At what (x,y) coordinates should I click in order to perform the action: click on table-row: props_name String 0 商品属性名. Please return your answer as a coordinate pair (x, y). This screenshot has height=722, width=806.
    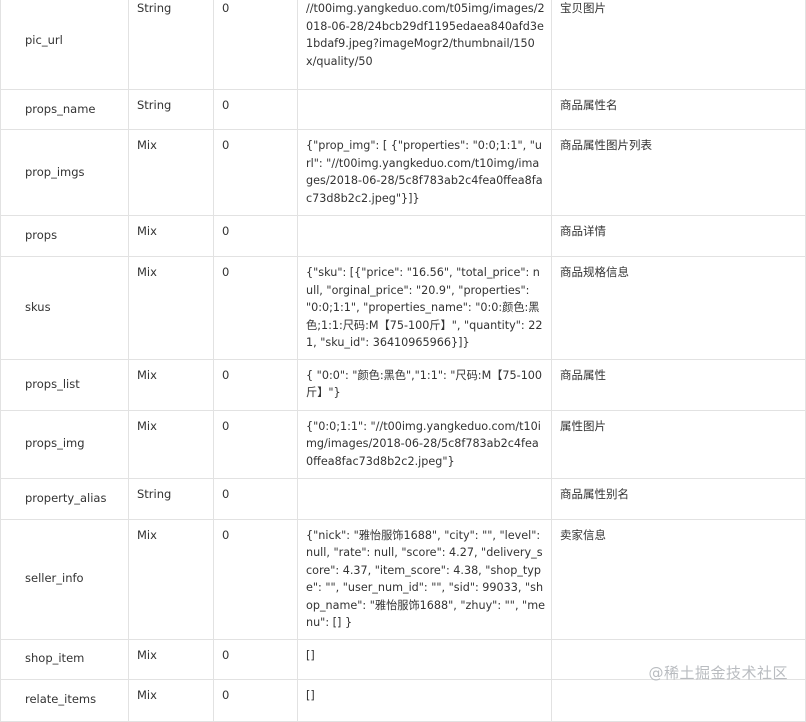
    Looking at the image, I should click on (403, 109).